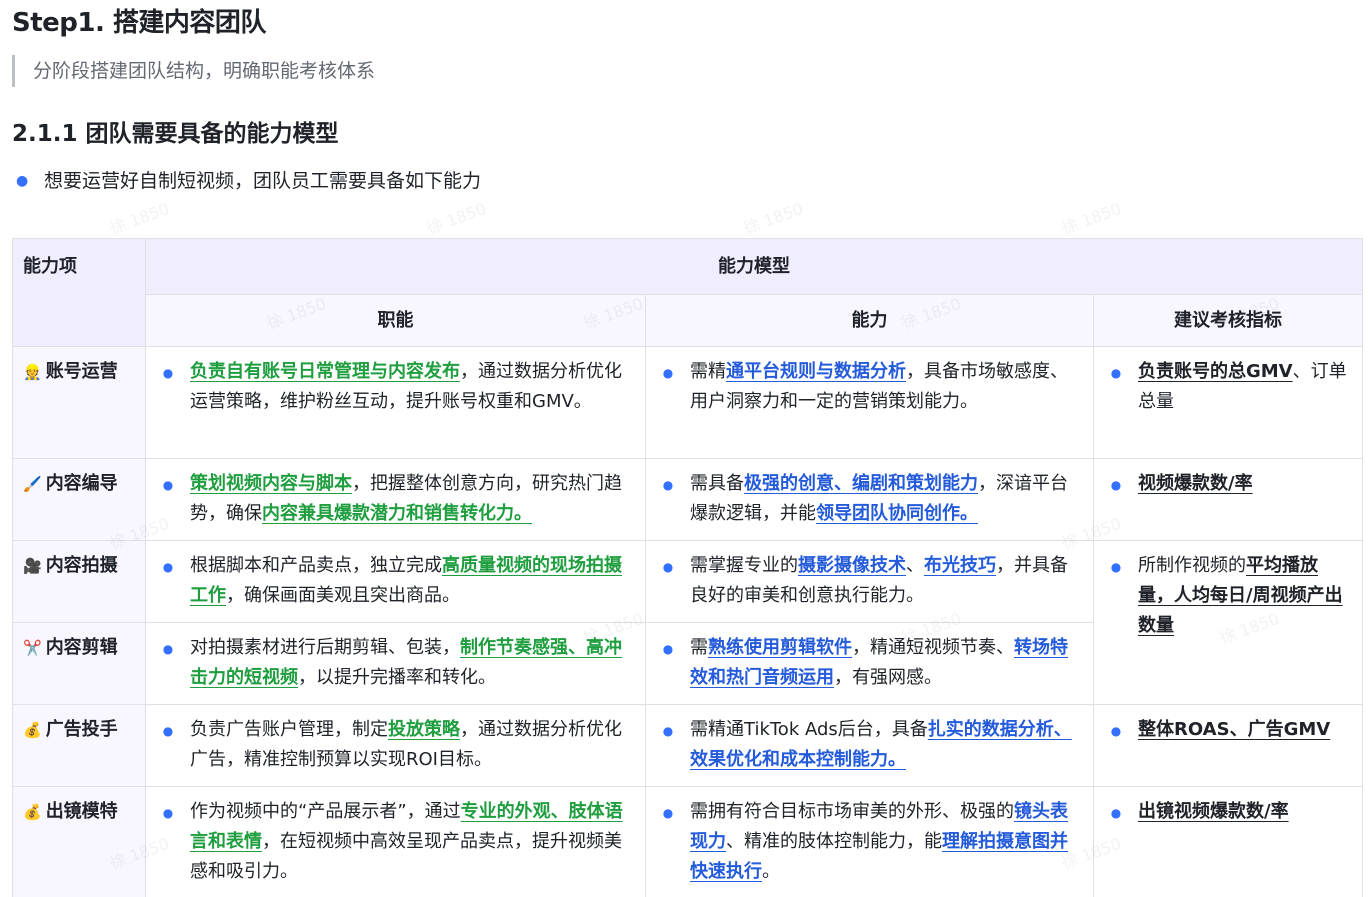  What do you see at coordinates (869, 320) in the screenshot?
I see `header-ability: 能力` at bounding box center [869, 320].